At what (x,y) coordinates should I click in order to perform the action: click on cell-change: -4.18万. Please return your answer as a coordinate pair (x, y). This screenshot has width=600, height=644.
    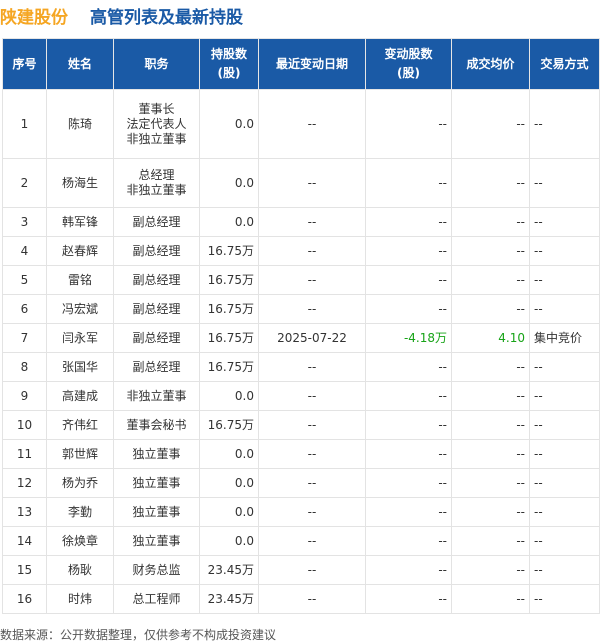
    Looking at the image, I should click on (408, 338).